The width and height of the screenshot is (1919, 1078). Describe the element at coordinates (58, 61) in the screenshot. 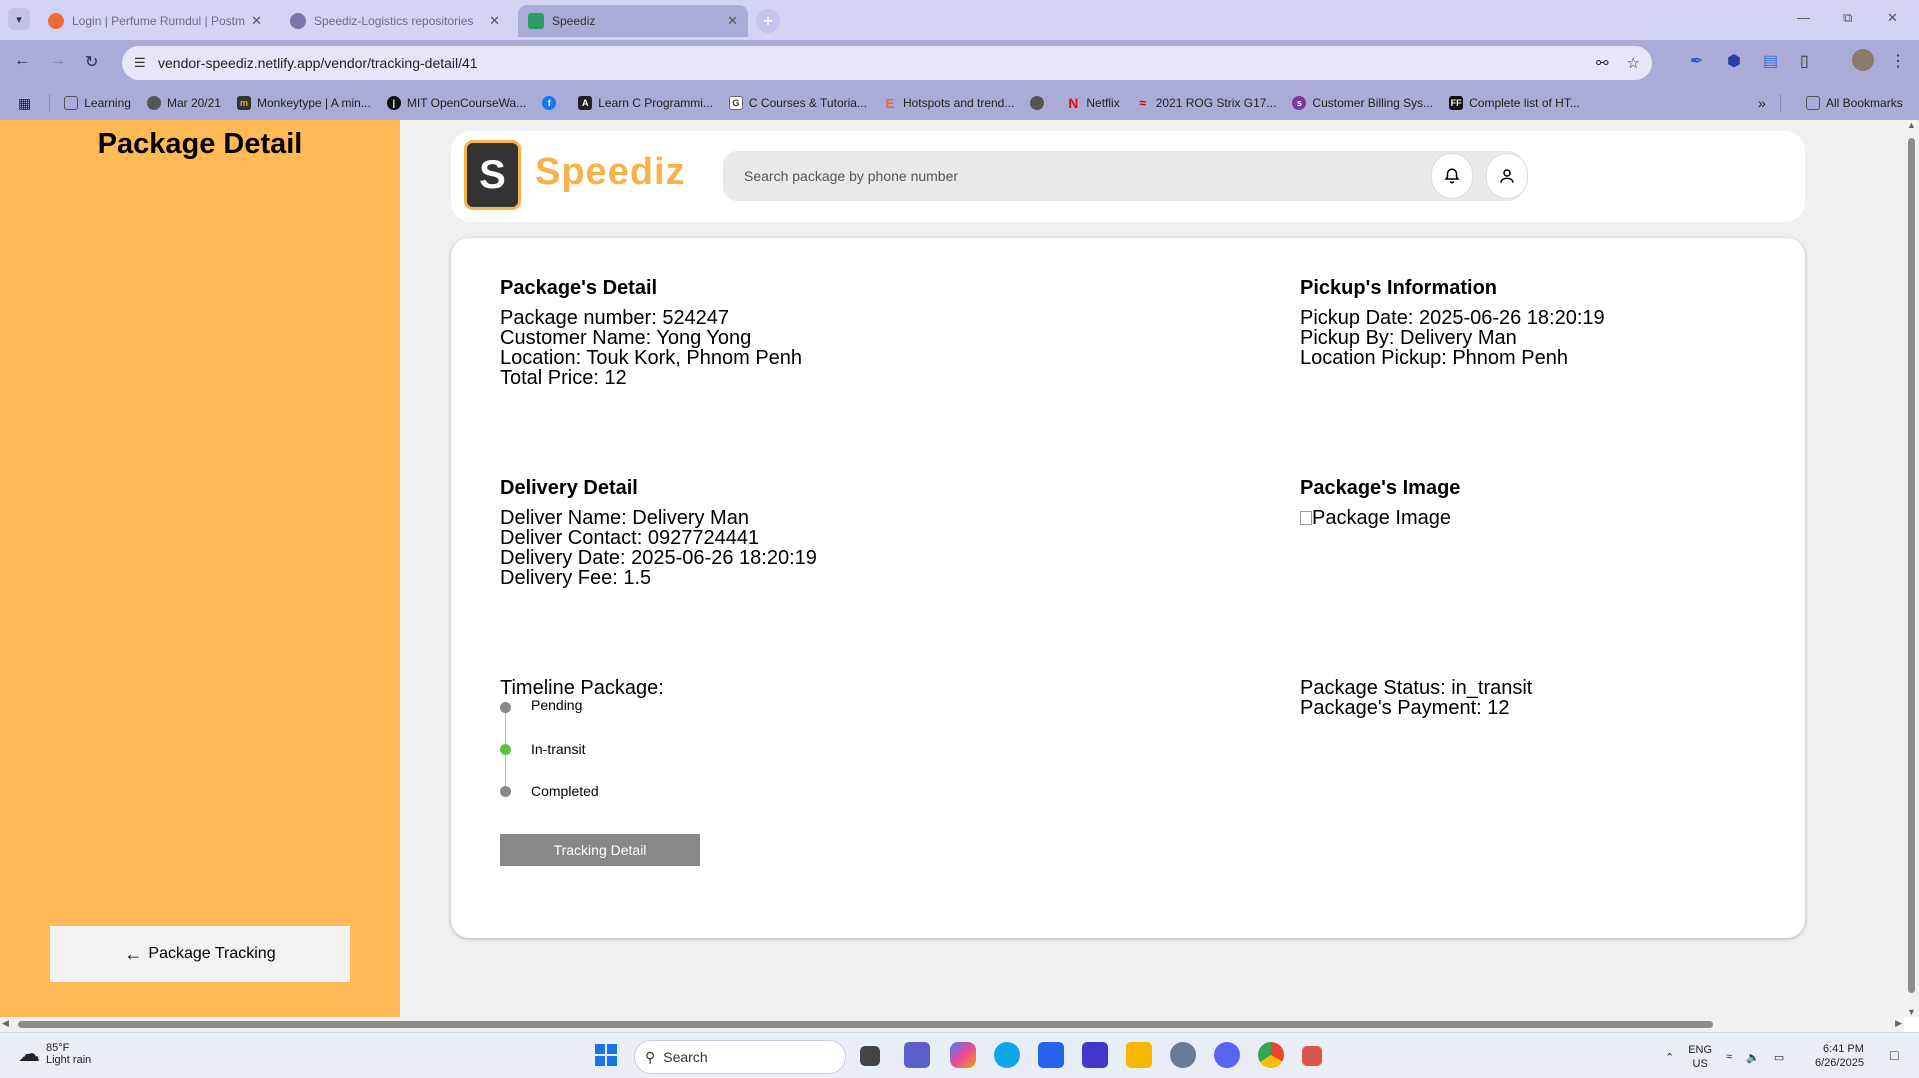

I see `forward-icon: →` at that location.